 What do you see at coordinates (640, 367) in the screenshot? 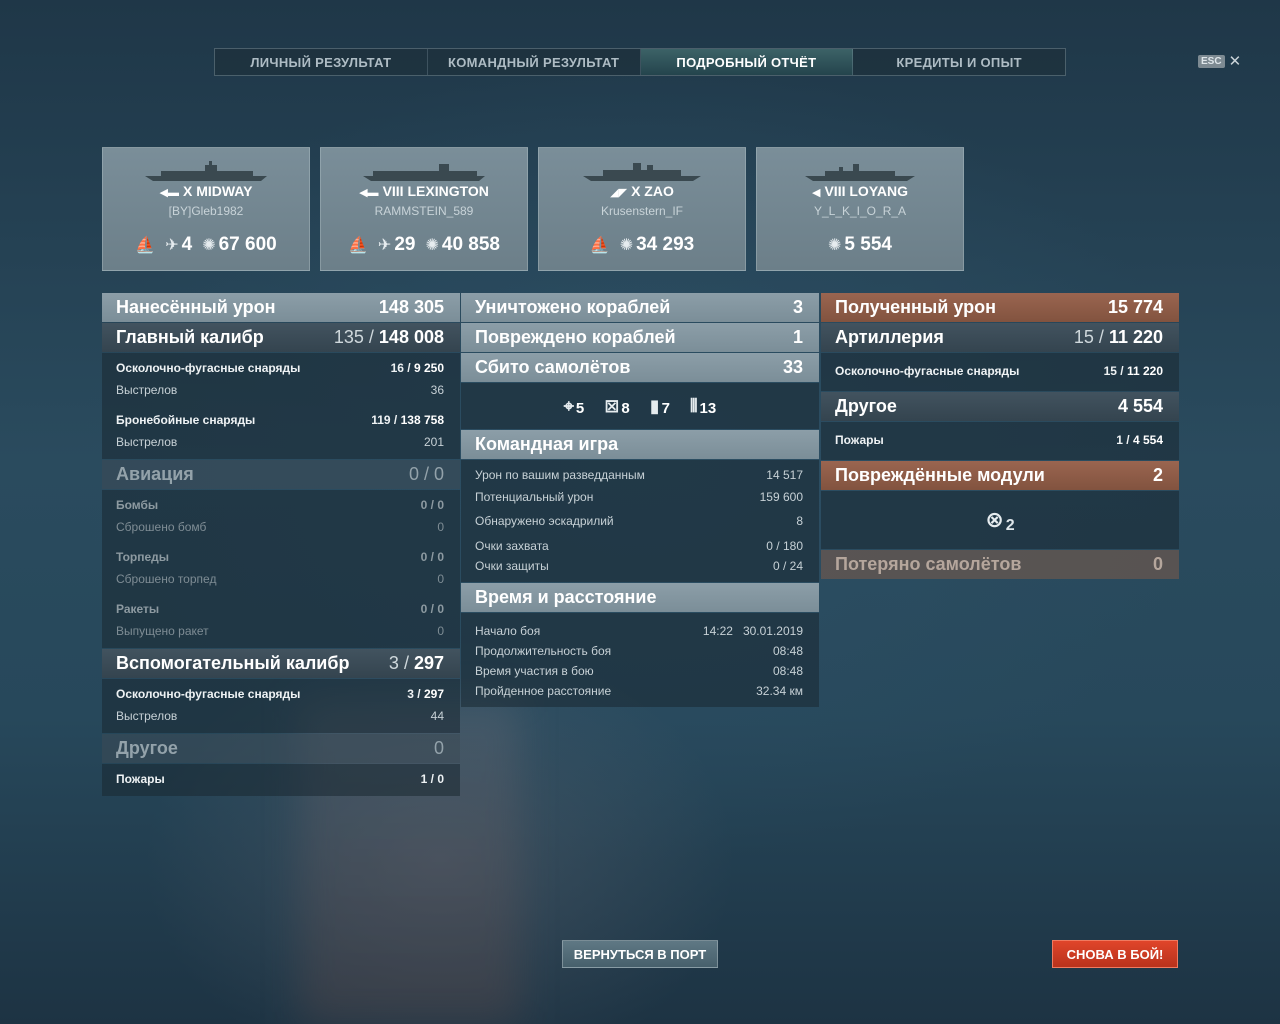
I see `planes-shot-header: Сбито самолётов 33` at bounding box center [640, 367].